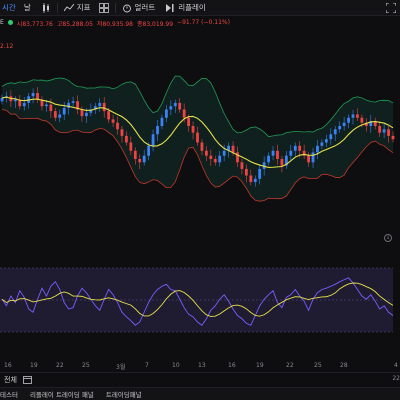  Describe the element at coordinates (147, 365) in the screenshot. I see `x-axis-tick-label: 7` at that location.